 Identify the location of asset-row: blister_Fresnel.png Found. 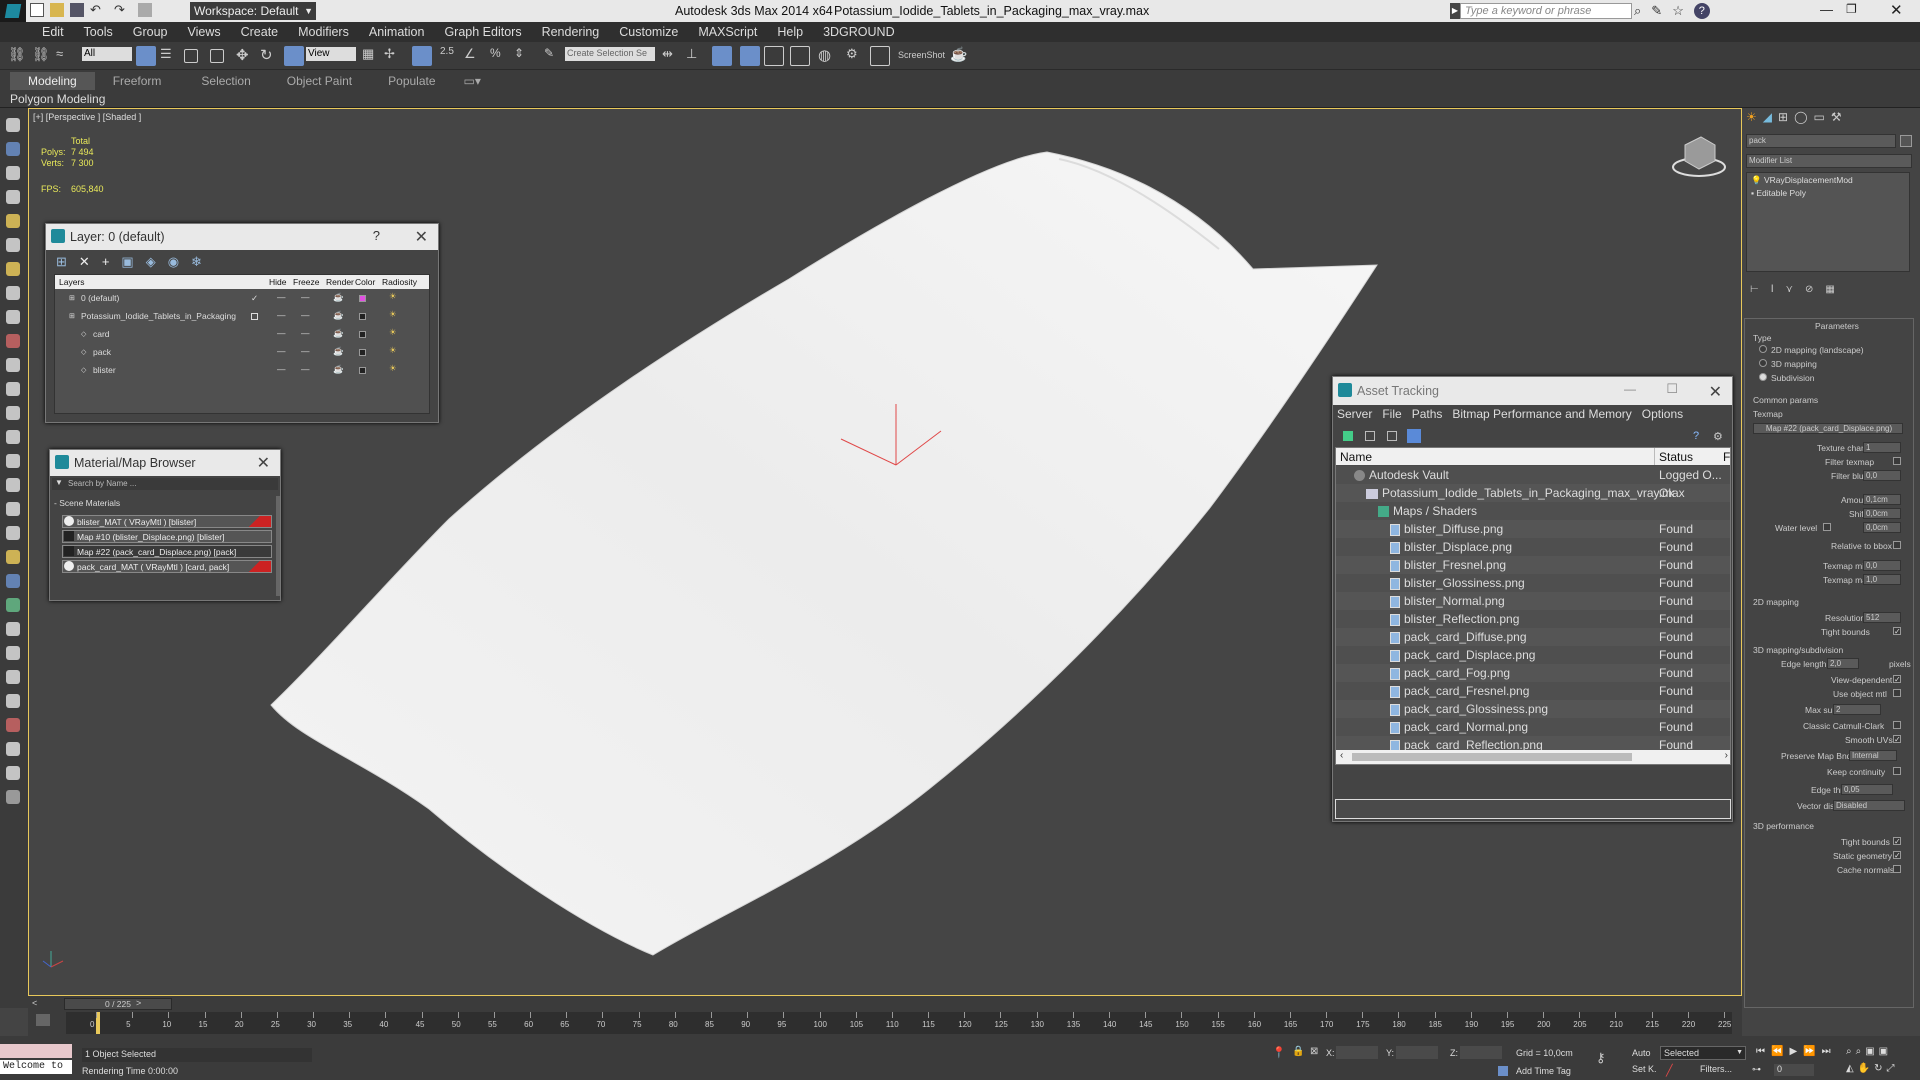
(1533, 565).